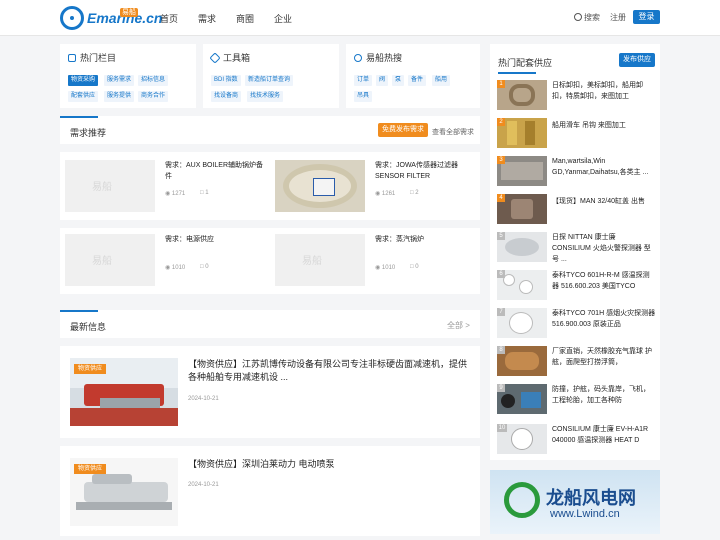  Describe the element at coordinates (577, 211) in the screenshot. I see `supply-item: 4 【现货】MAN 32/40缸盖 出售` at that location.